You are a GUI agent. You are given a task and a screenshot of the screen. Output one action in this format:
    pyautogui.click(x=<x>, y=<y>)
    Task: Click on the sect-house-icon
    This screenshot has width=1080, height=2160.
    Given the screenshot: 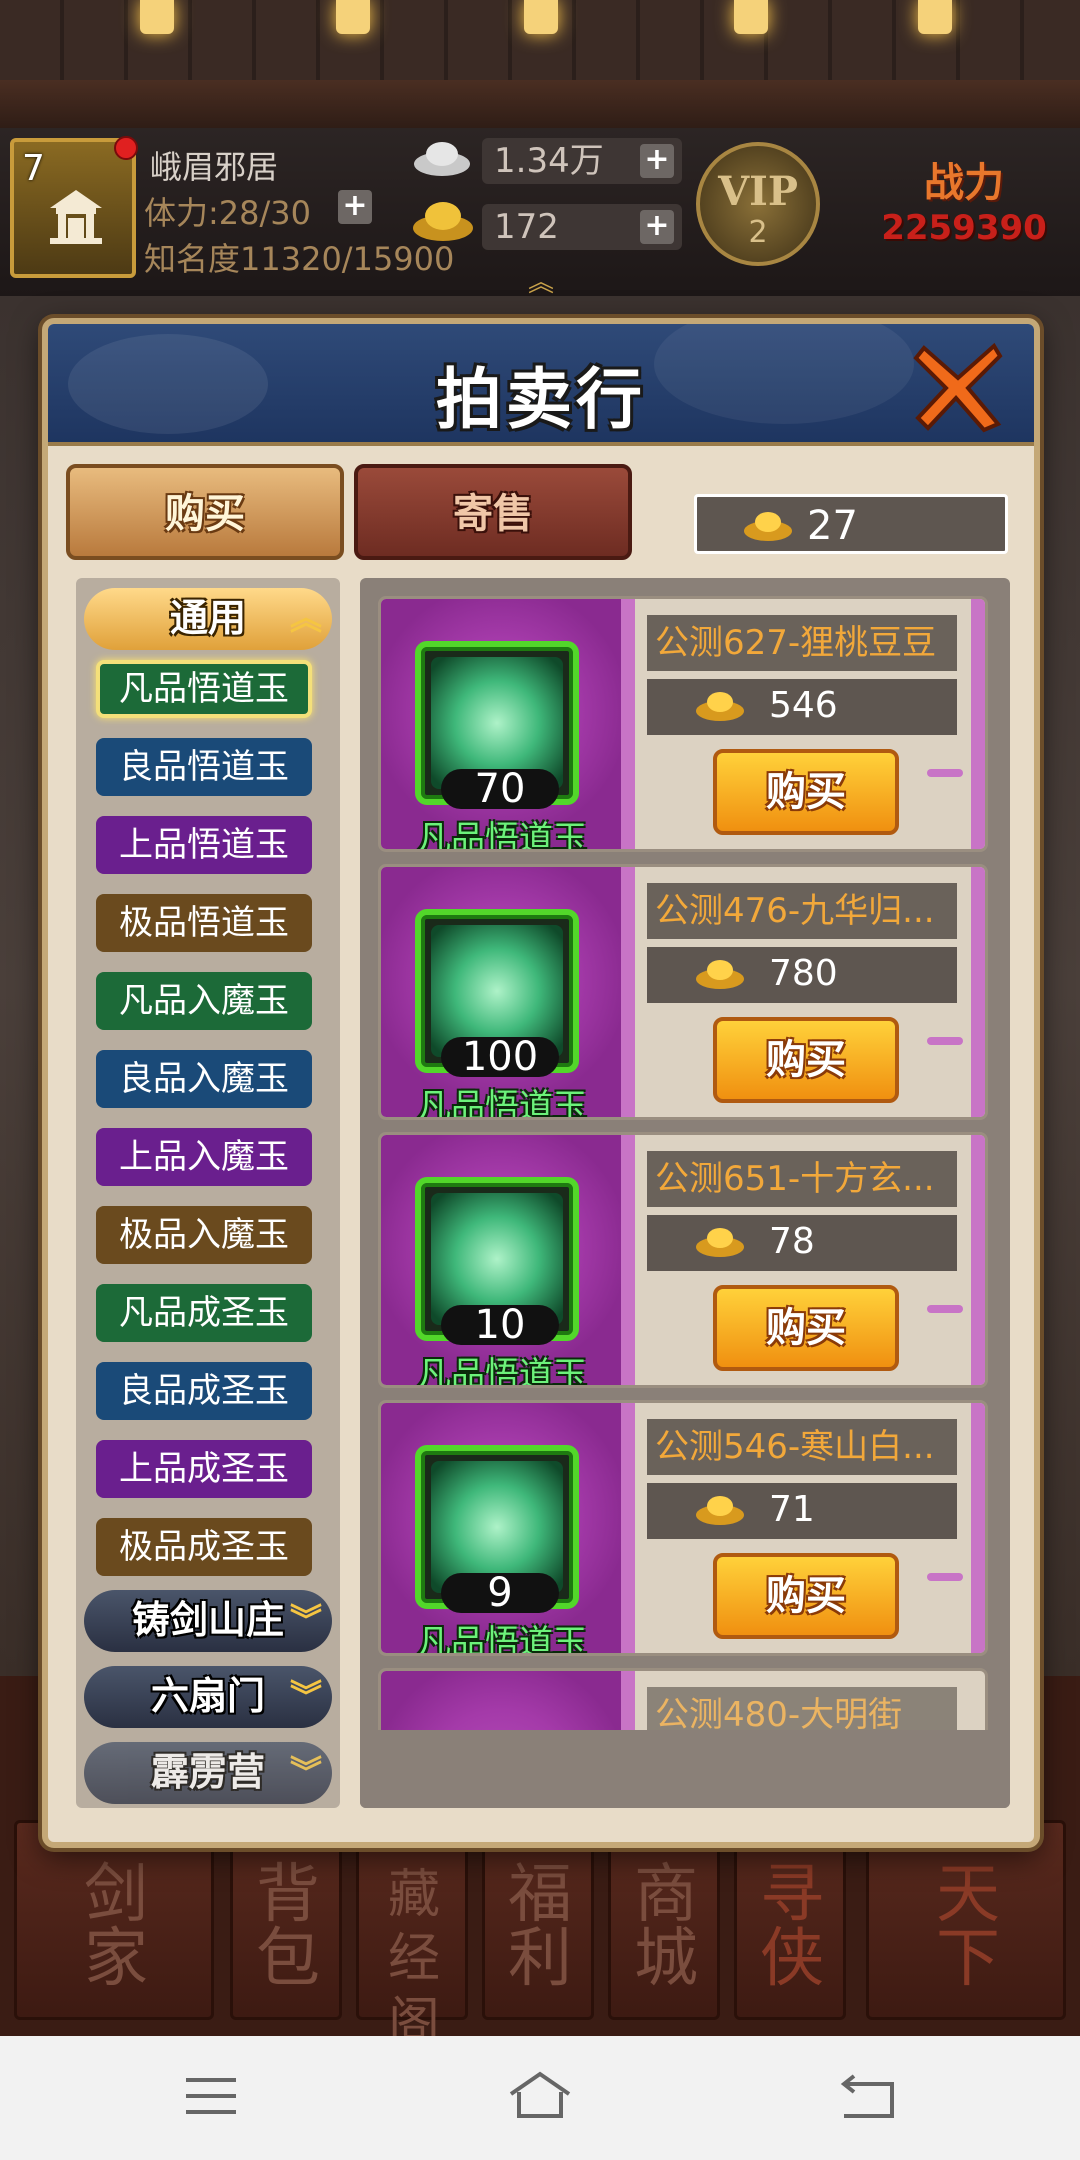 What is the action you would take?
    pyautogui.click(x=76, y=217)
    